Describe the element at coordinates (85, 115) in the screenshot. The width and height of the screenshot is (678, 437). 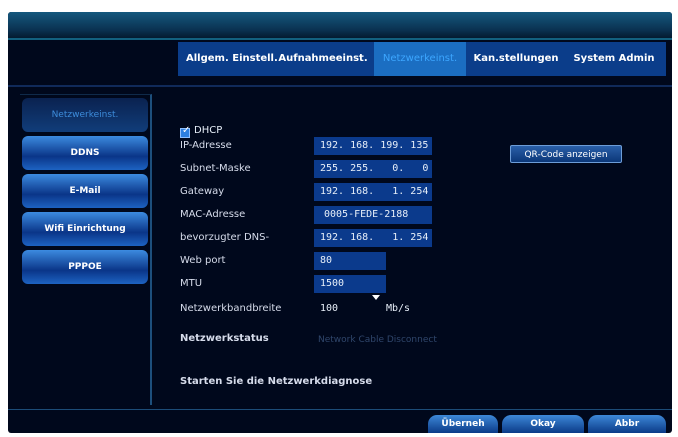
I see `sidebar-item-network: Netzwerkeinst.` at that location.